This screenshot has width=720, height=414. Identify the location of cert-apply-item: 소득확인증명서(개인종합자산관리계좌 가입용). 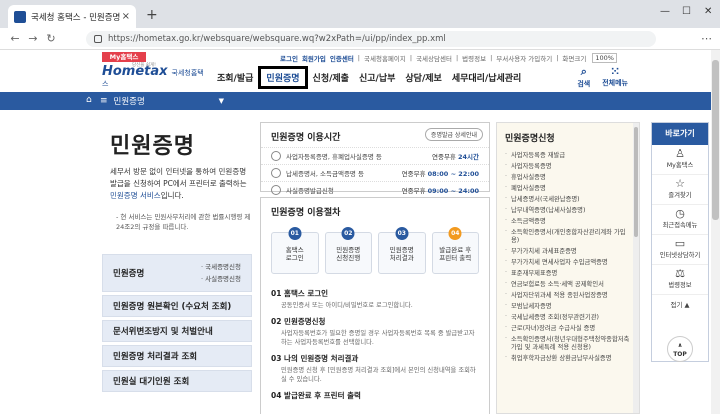
(568, 236).